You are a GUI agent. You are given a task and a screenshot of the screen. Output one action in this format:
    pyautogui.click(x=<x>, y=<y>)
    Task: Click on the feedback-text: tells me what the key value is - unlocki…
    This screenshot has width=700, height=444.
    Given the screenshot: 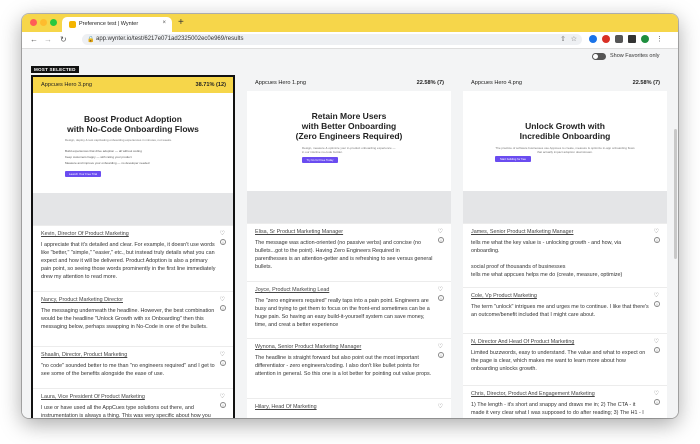 What is the action you would take?
    pyautogui.click(x=547, y=259)
    